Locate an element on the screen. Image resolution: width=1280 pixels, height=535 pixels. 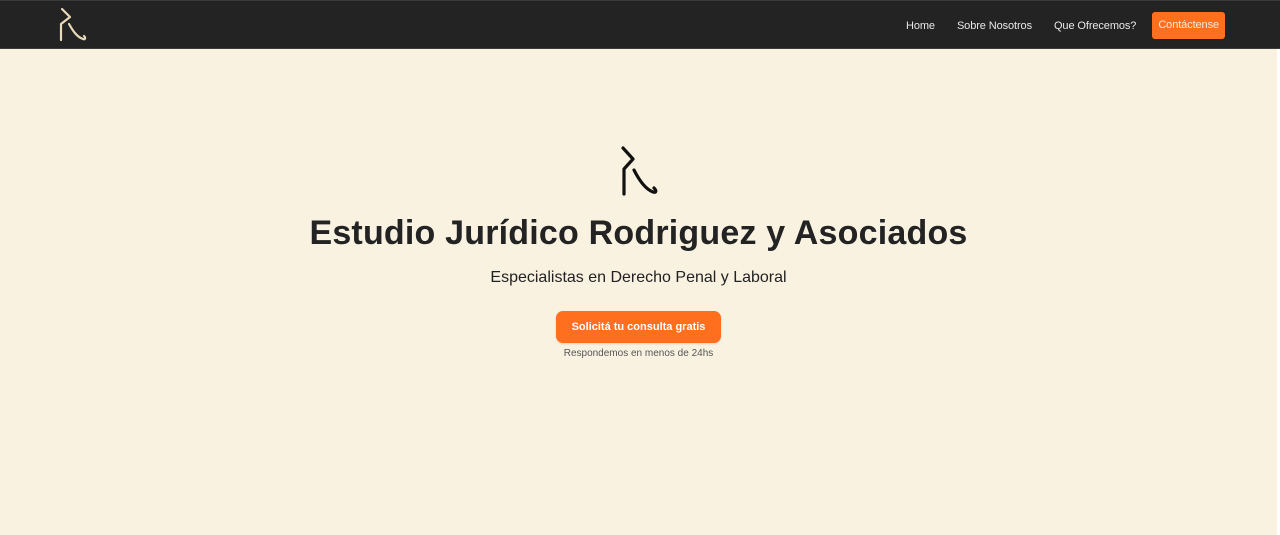
nav-link-home: Home is located at coordinates (920, 26).